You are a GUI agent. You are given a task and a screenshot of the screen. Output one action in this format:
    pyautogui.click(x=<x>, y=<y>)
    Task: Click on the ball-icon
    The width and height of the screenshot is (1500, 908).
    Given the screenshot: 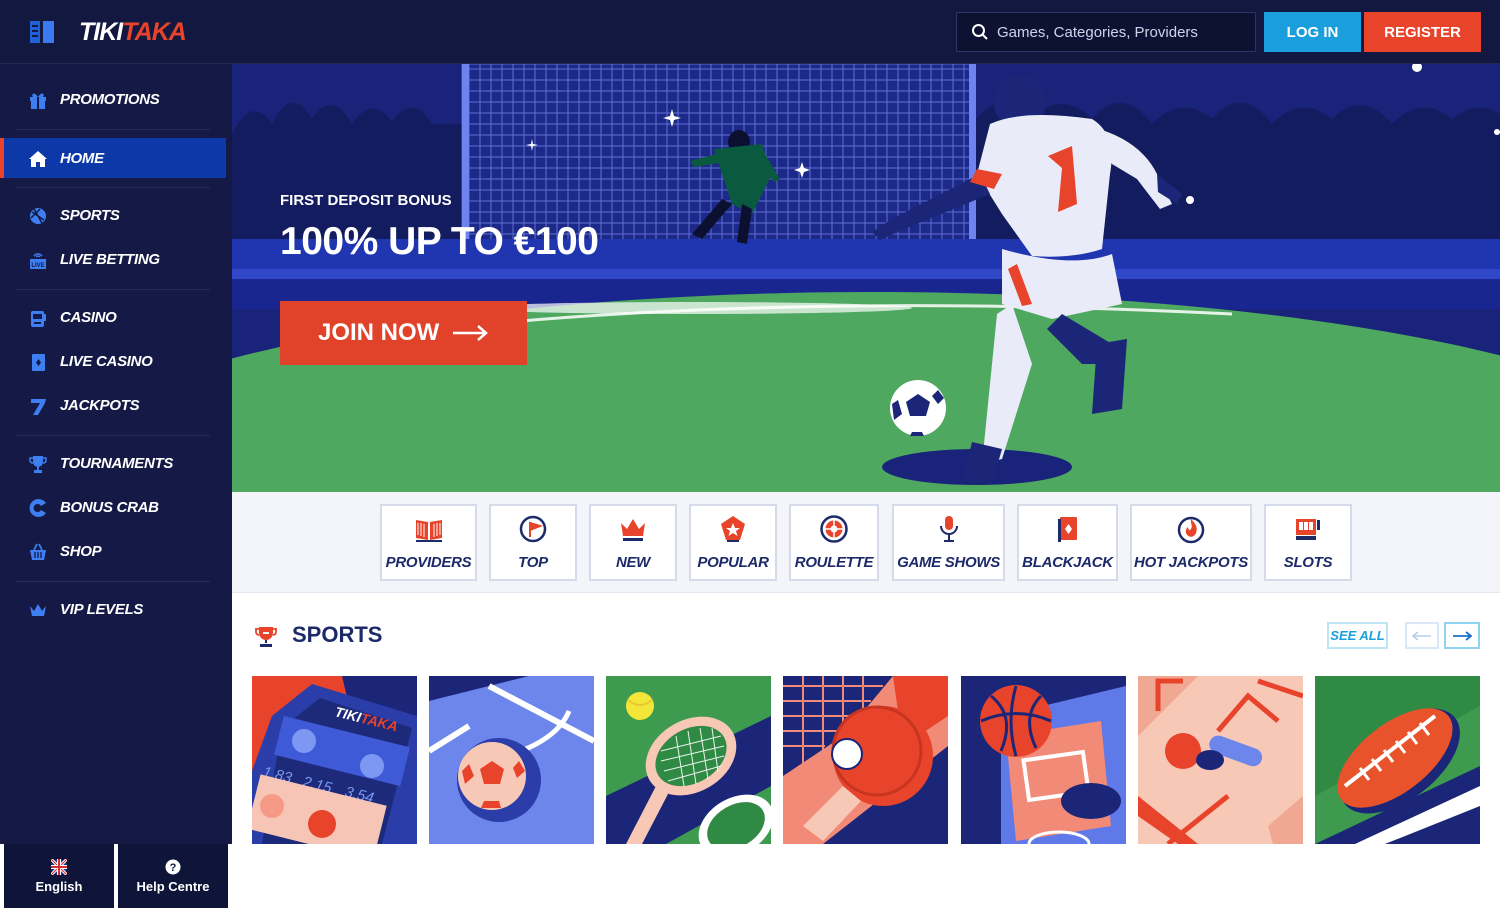 What is the action you would take?
    pyautogui.click(x=38, y=216)
    